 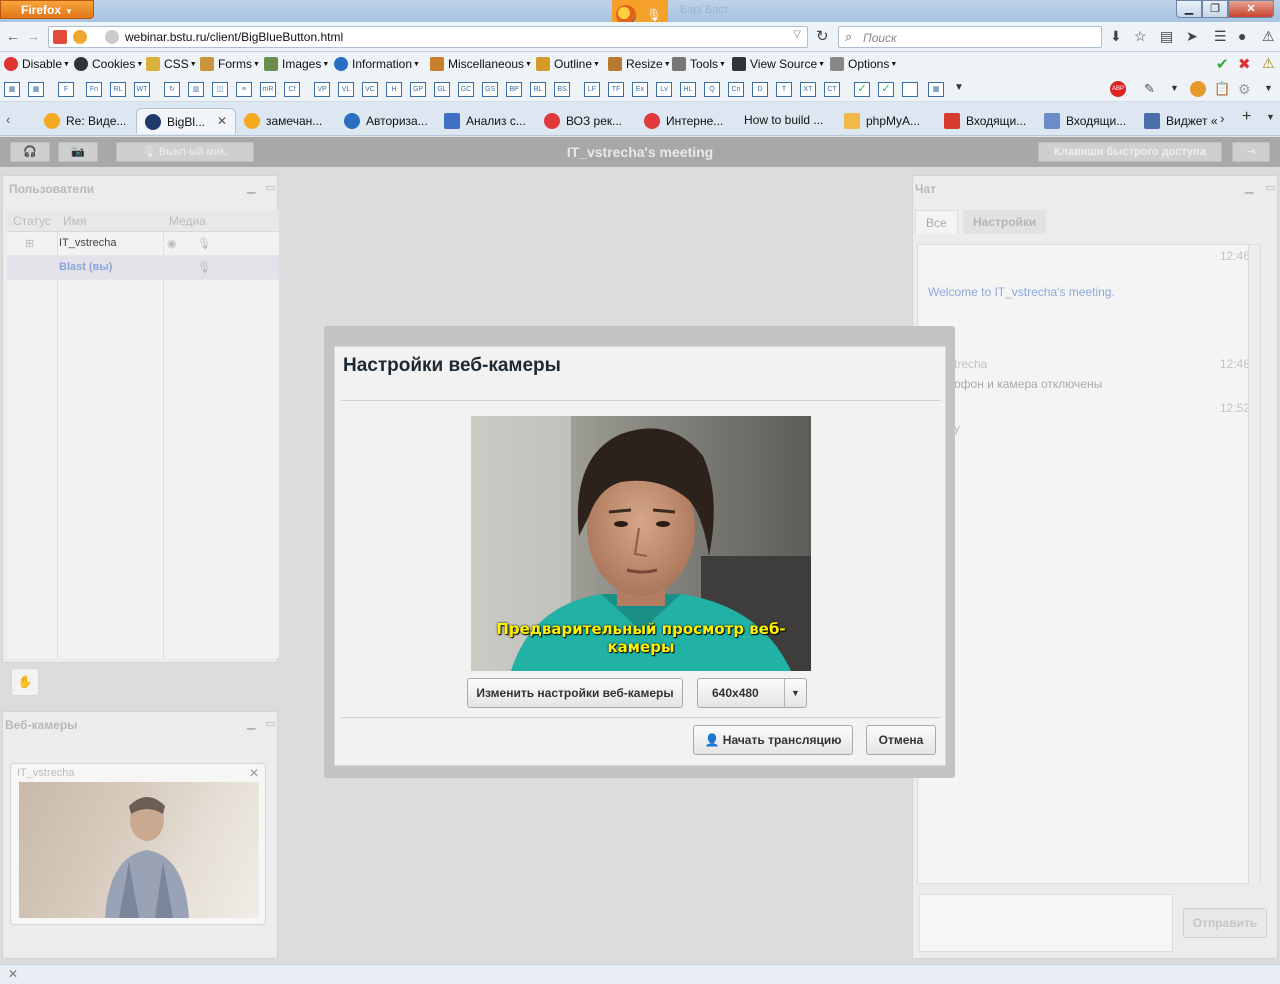 What do you see at coordinates (970, 37) in the screenshot?
I see `search-input: ⌕ Поиск` at bounding box center [970, 37].